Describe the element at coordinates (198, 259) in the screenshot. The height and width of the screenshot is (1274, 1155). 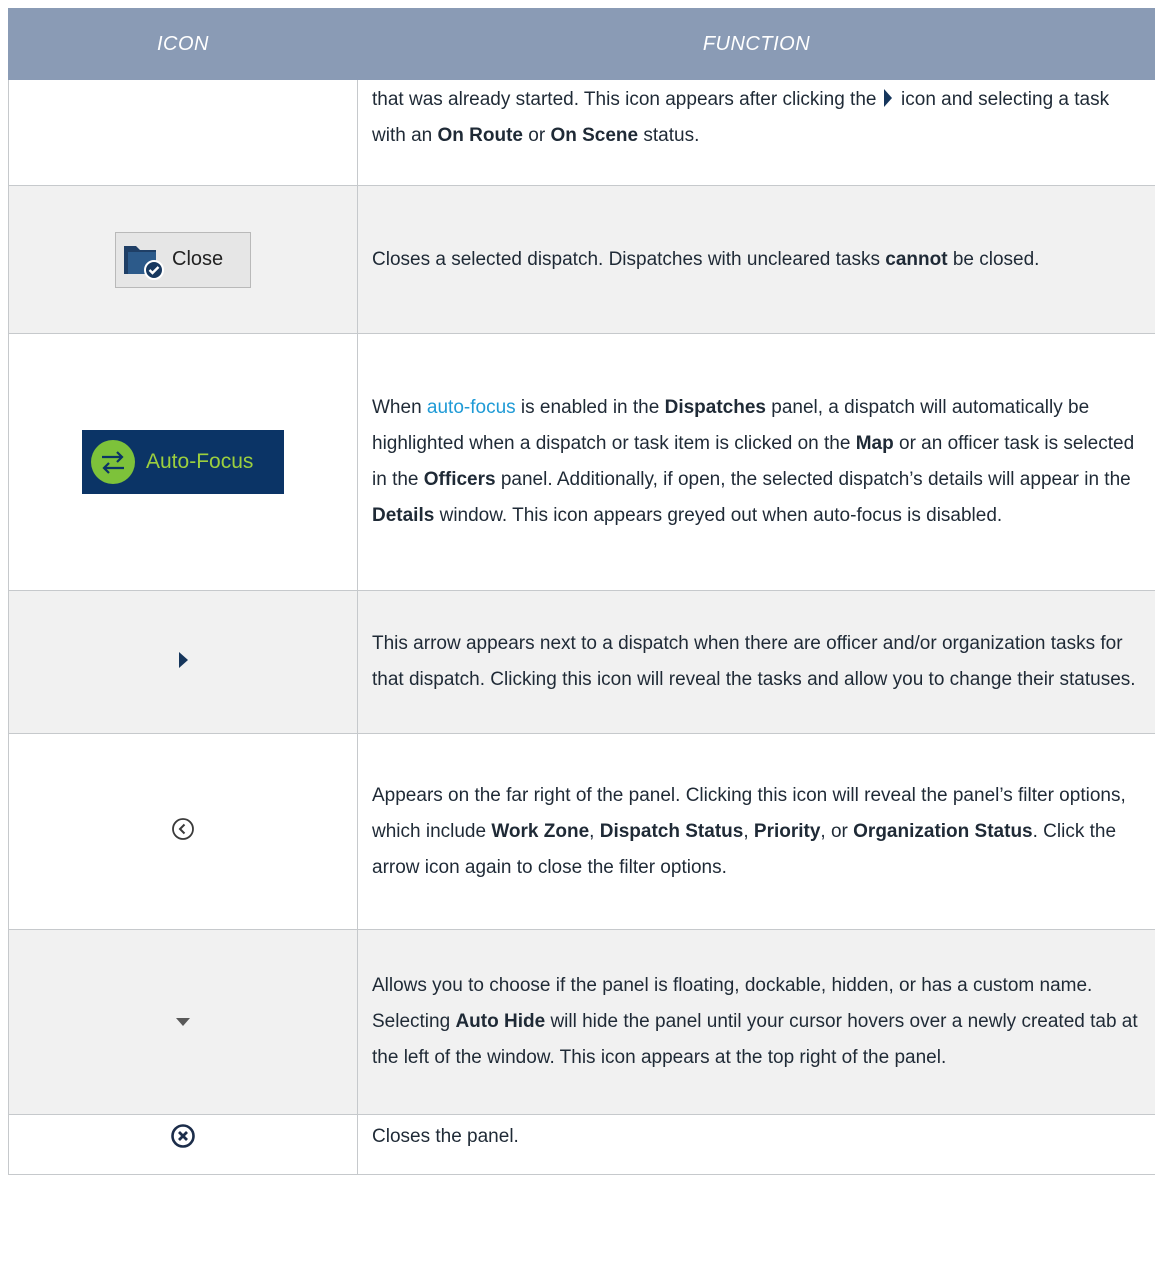
I see `close-button-label: Close` at that location.